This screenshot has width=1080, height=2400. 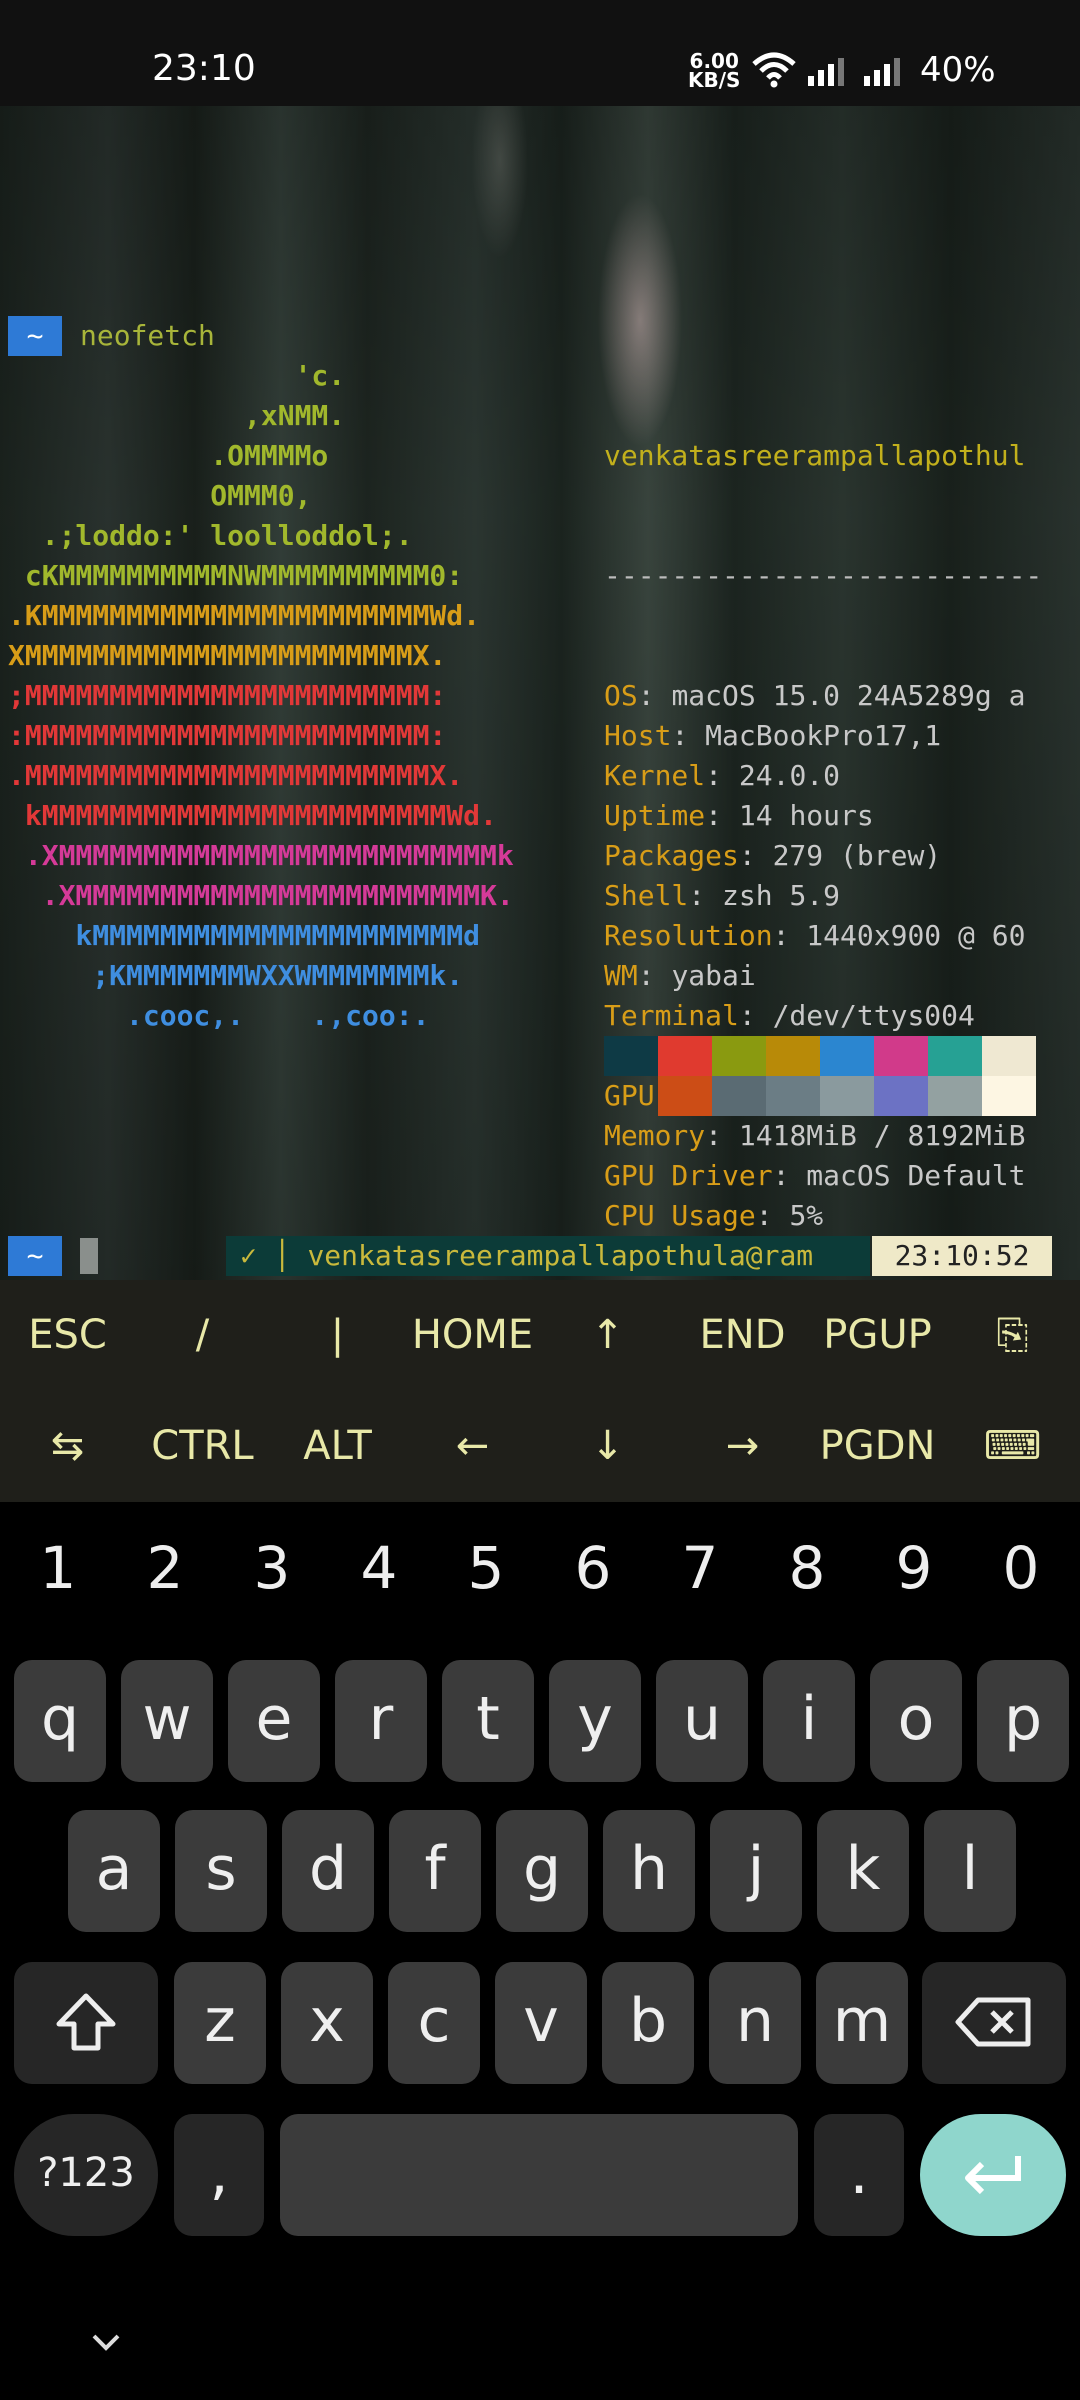 What do you see at coordinates (607, 1335) in the screenshot?
I see `arrow-up-key: ↑` at bounding box center [607, 1335].